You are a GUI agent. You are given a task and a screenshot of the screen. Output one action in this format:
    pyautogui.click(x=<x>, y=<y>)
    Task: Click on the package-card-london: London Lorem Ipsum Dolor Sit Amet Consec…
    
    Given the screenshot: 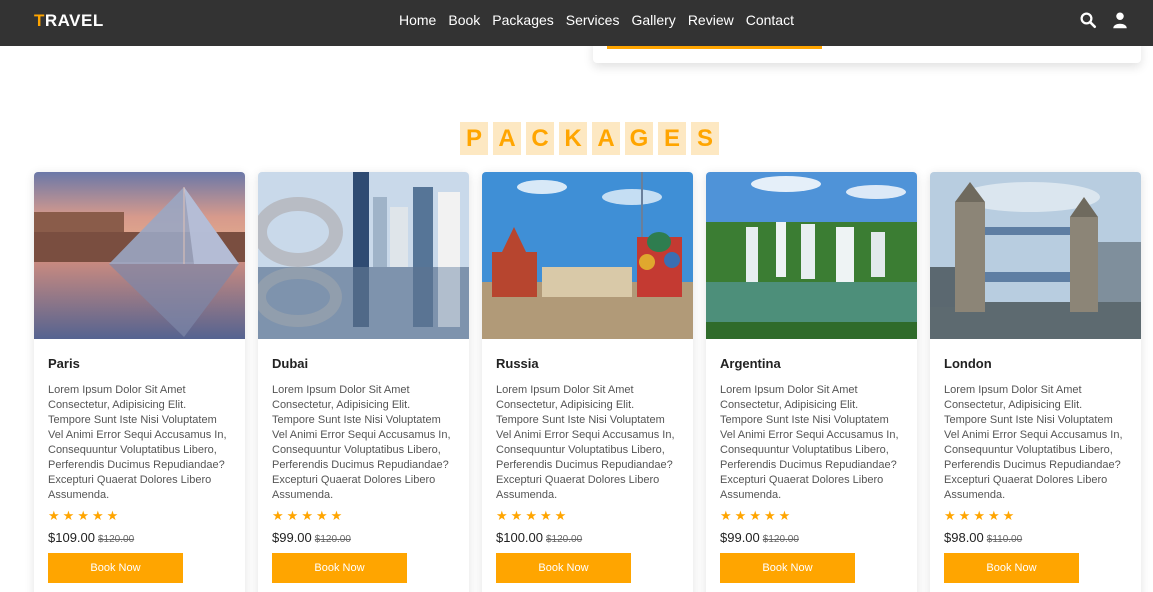 What is the action you would take?
    pyautogui.click(x=1035, y=382)
    